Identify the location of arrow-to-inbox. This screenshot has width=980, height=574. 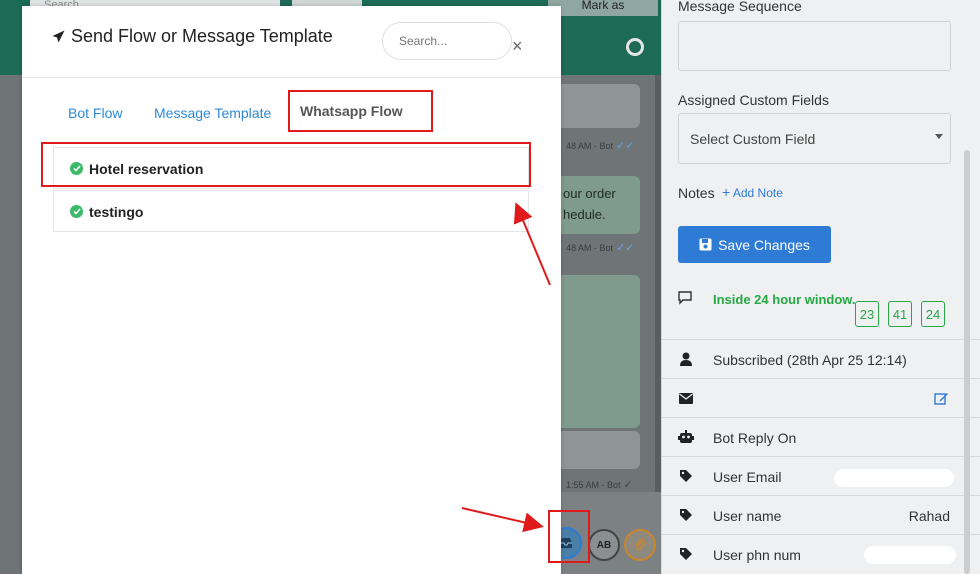
(502, 520).